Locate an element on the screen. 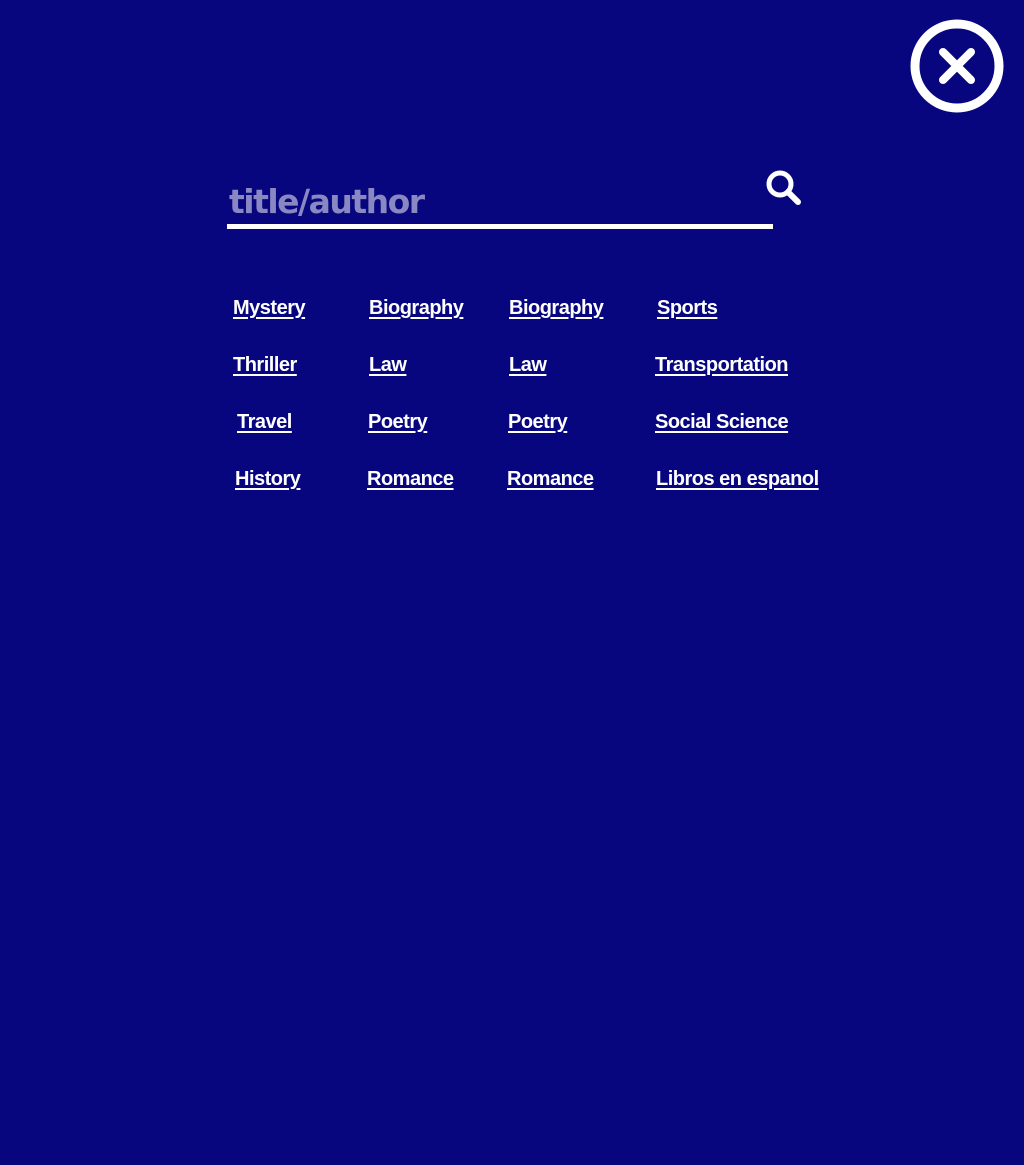 This screenshot has width=1024, height=1165. close-circle-icon is located at coordinates (957, 66).